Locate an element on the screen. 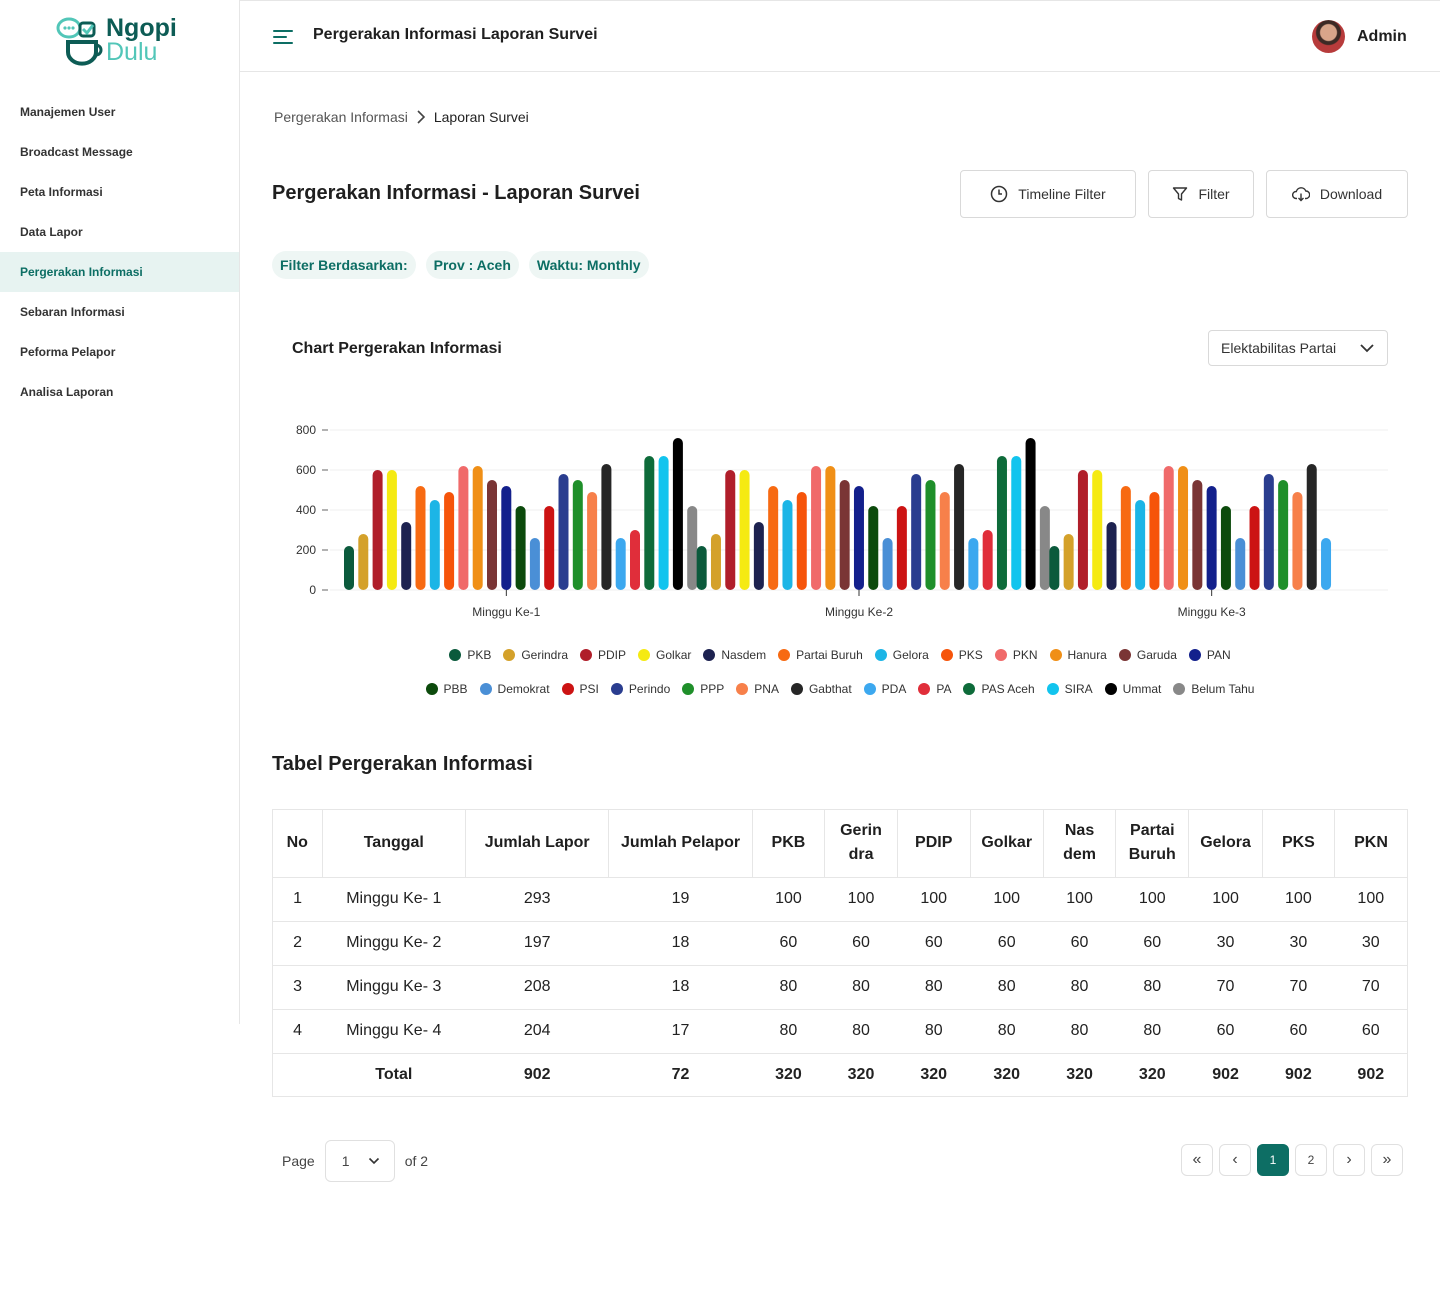 The height and width of the screenshot is (1300, 1440). table-cell: 80 is located at coordinates (1007, 1031).